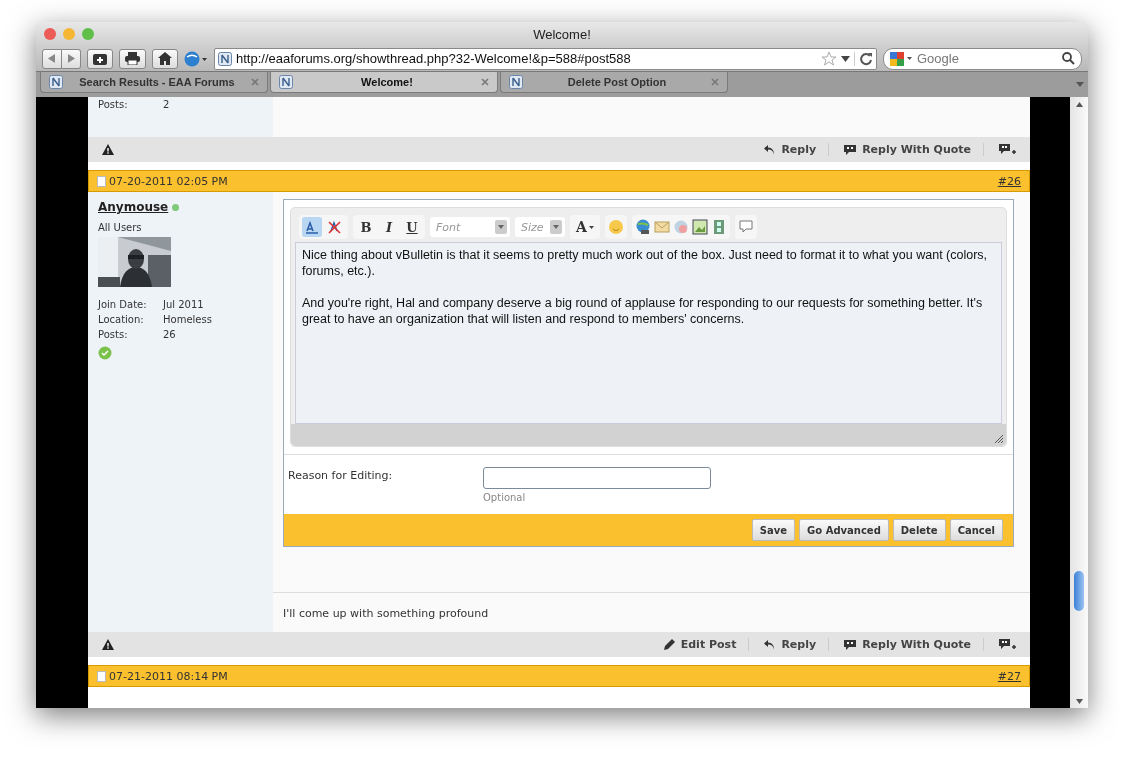 The width and height of the screenshot is (1124, 759). What do you see at coordinates (105, 353) in the screenshot?
I see `reputation-icon` at bounding box center [105, 353].